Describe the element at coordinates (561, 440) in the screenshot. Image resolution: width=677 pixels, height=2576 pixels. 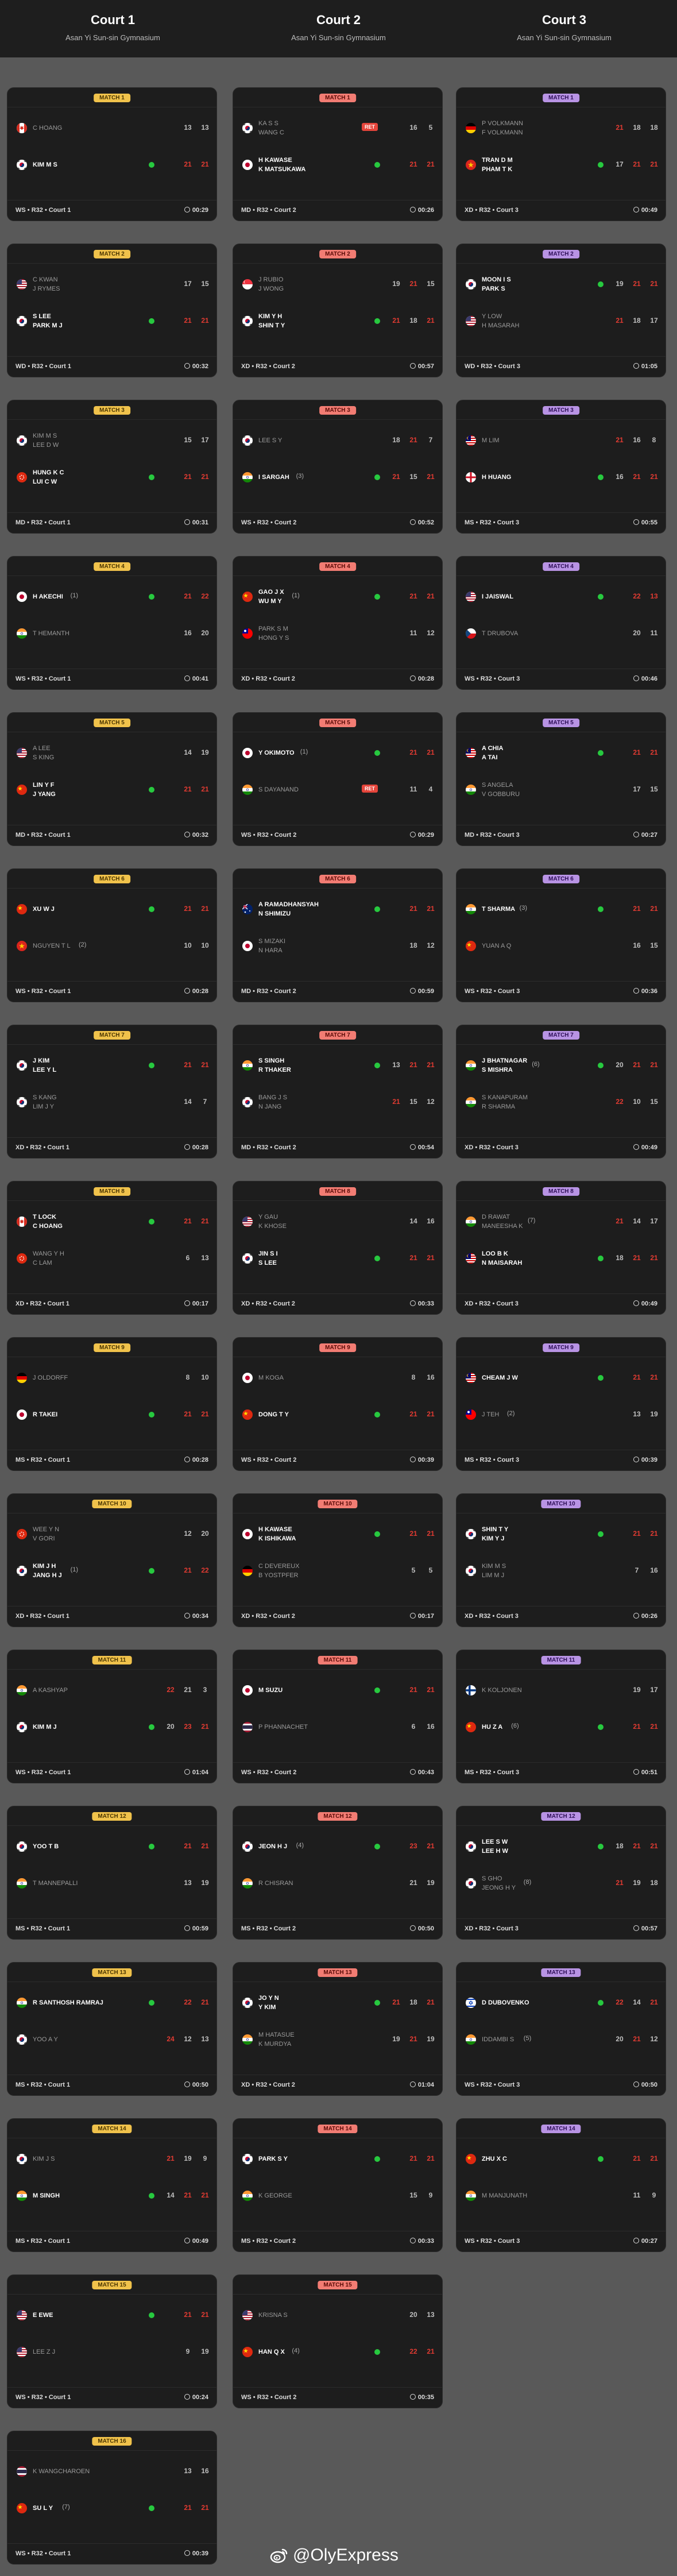
I see `team-row: M LIM 21 16 8` at that location.